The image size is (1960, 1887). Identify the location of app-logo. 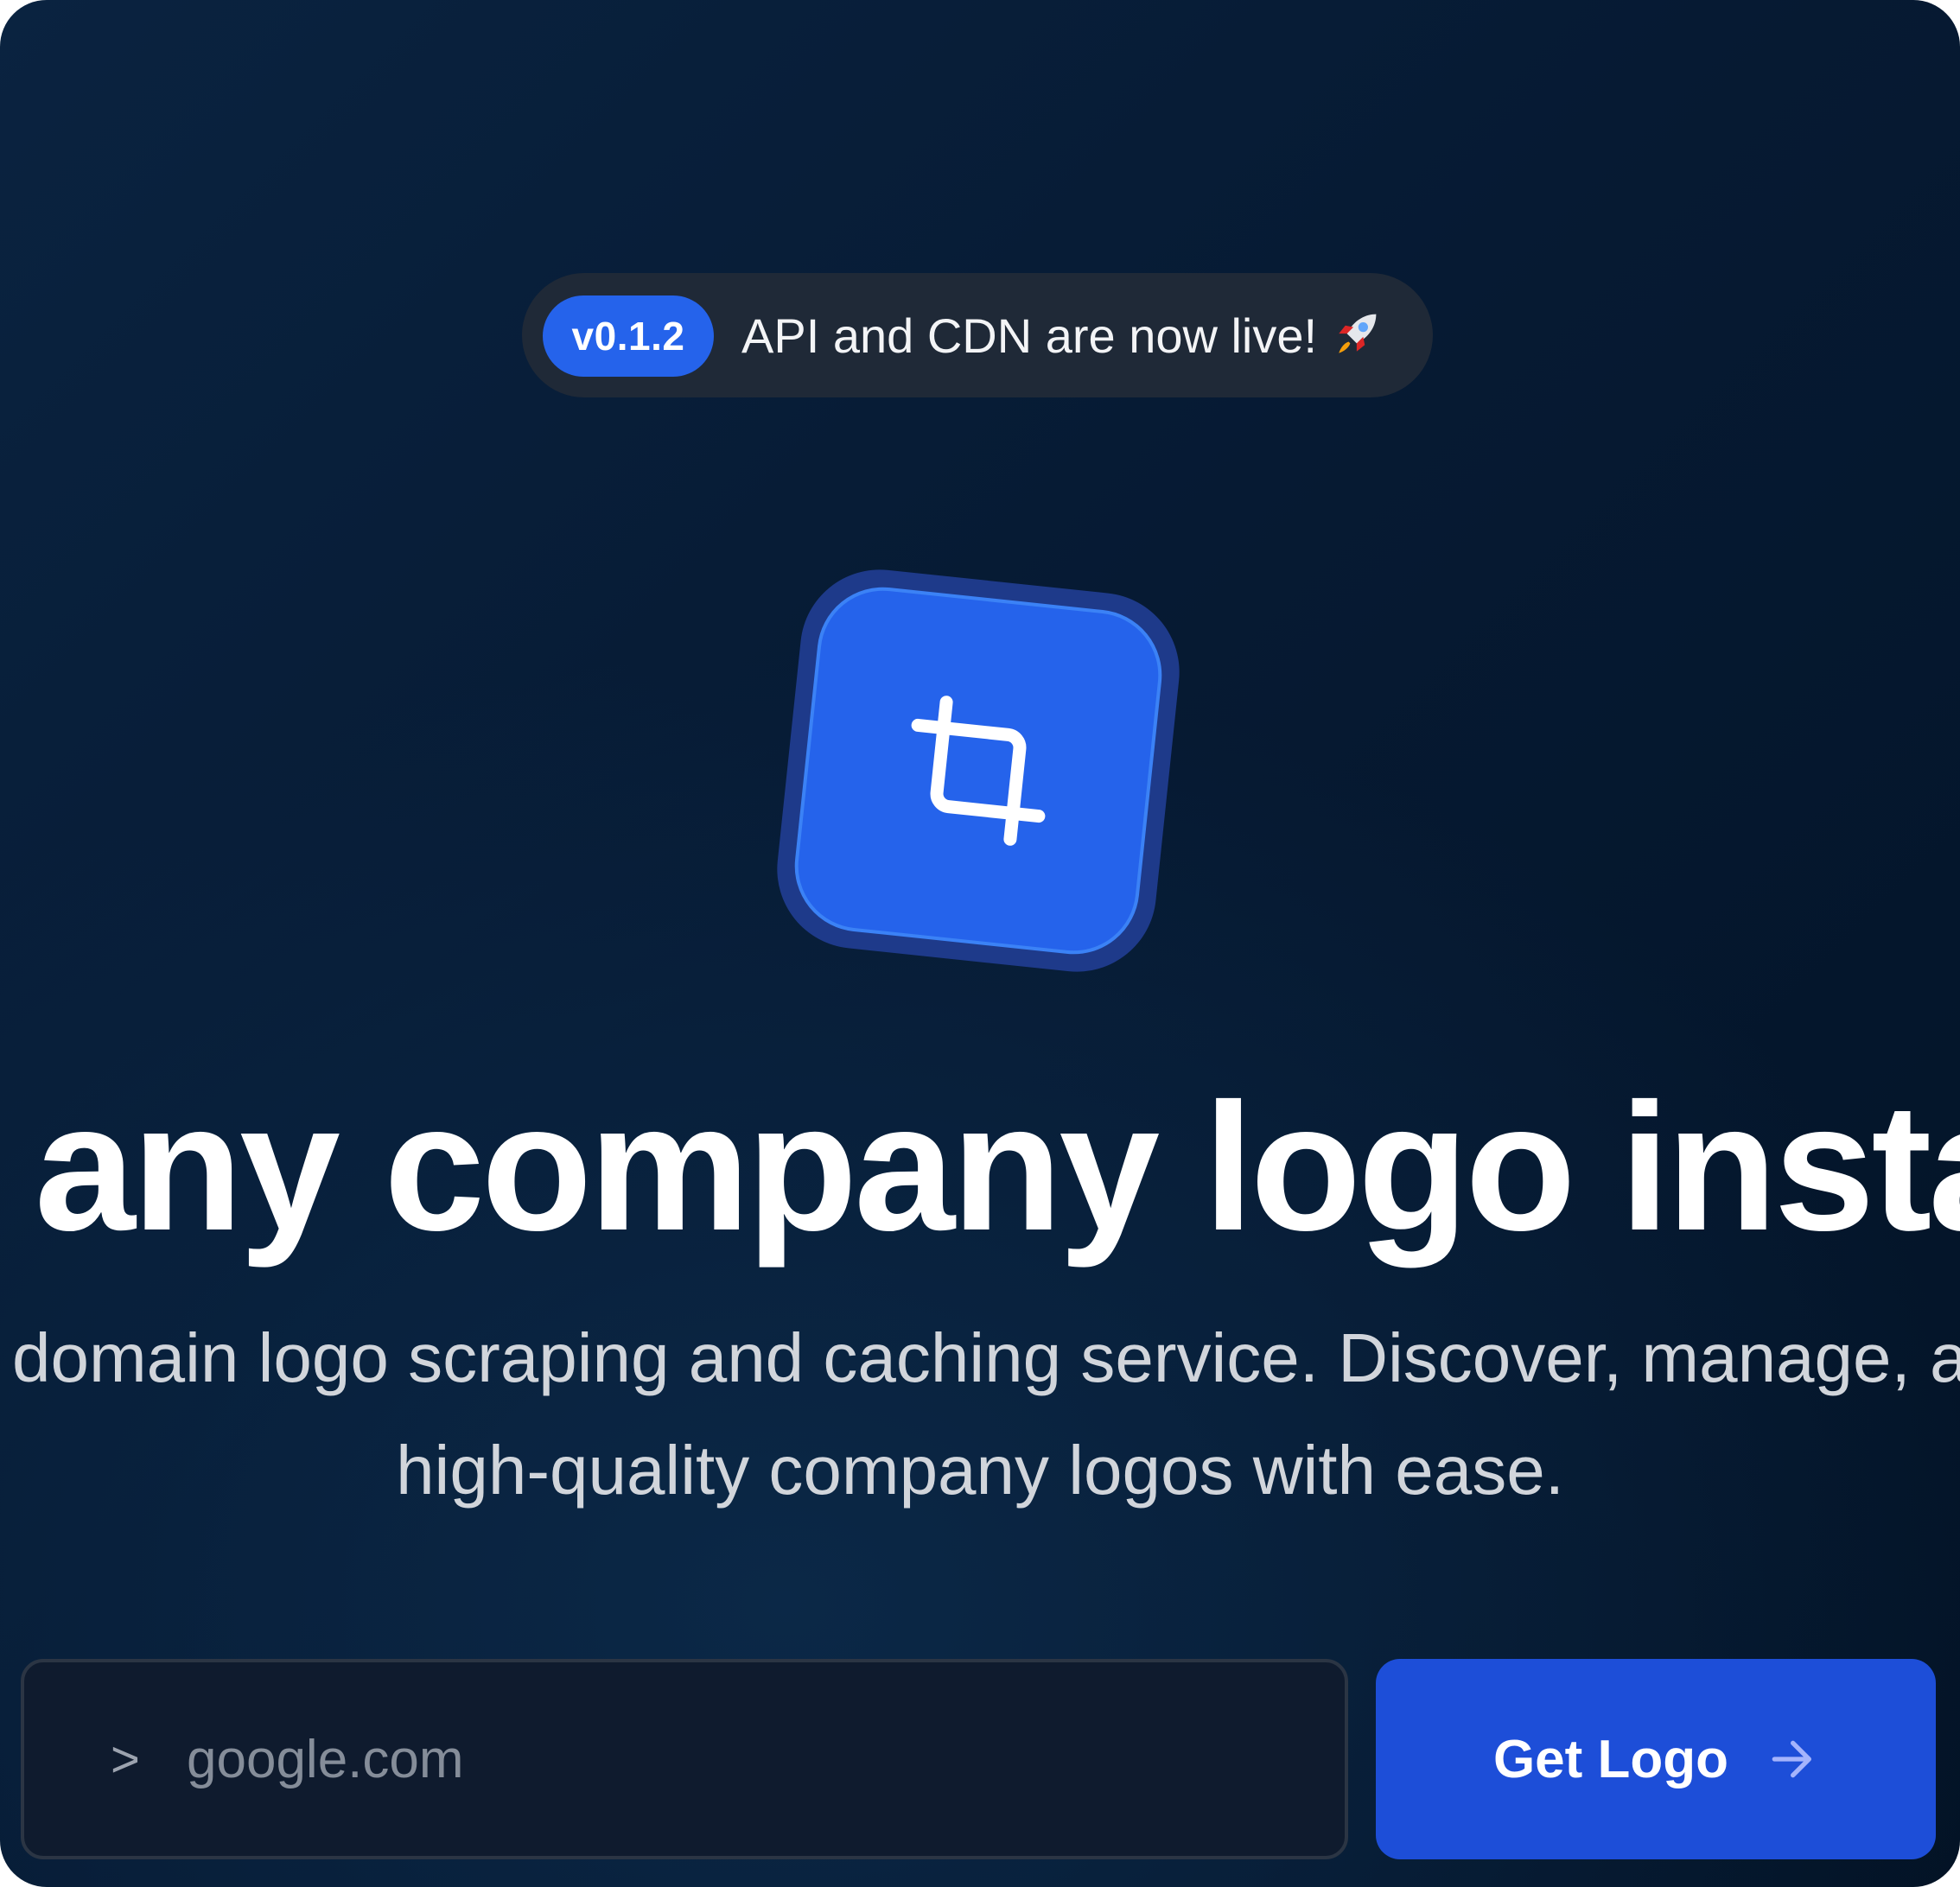
(978, 771).